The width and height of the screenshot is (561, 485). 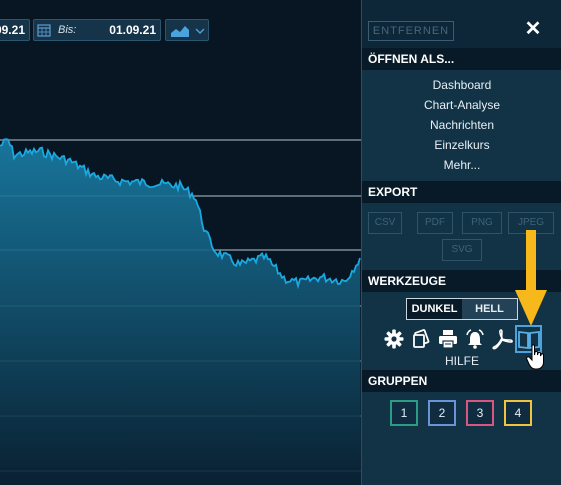 What do you see at coordinates (44, 30) in the screenshot?
I see `calendar-icon` at bounding box center [44, 30].